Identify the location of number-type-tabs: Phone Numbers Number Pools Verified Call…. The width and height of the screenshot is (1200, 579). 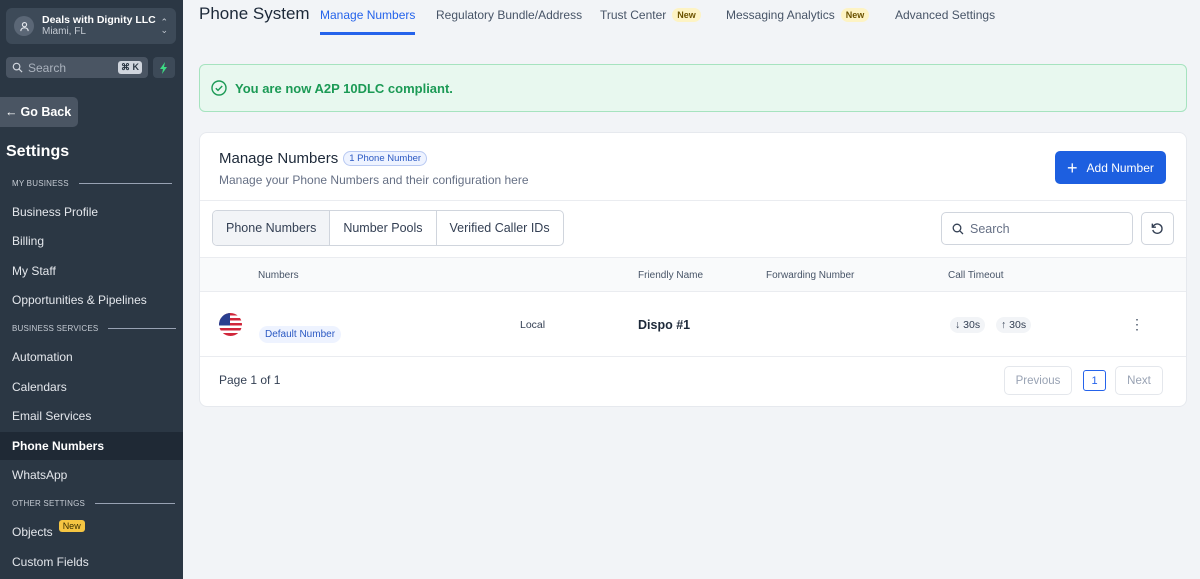
(388, 228).